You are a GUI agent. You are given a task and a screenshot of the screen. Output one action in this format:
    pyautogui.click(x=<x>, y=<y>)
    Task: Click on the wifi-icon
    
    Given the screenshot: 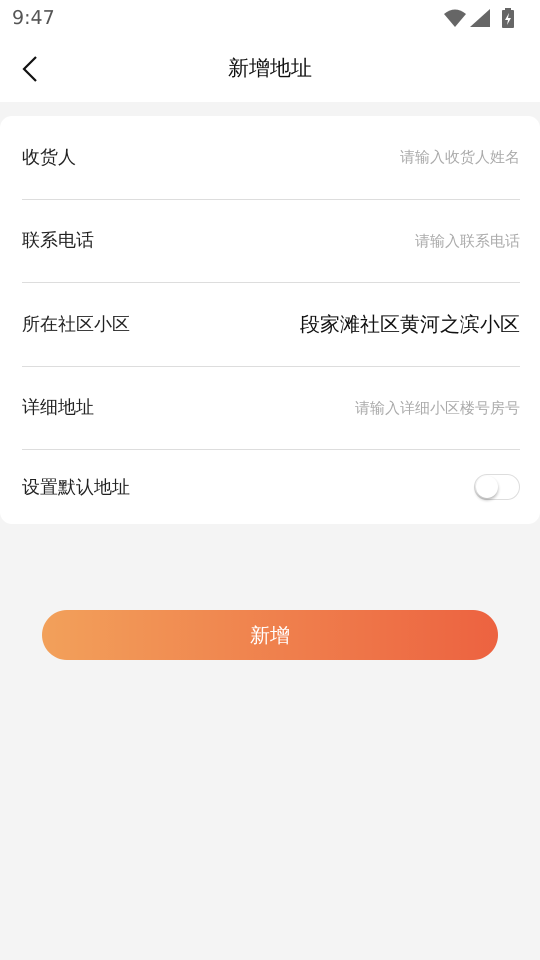 What is the action you would take?
    pyautogui.click(x=455, y=18)
    